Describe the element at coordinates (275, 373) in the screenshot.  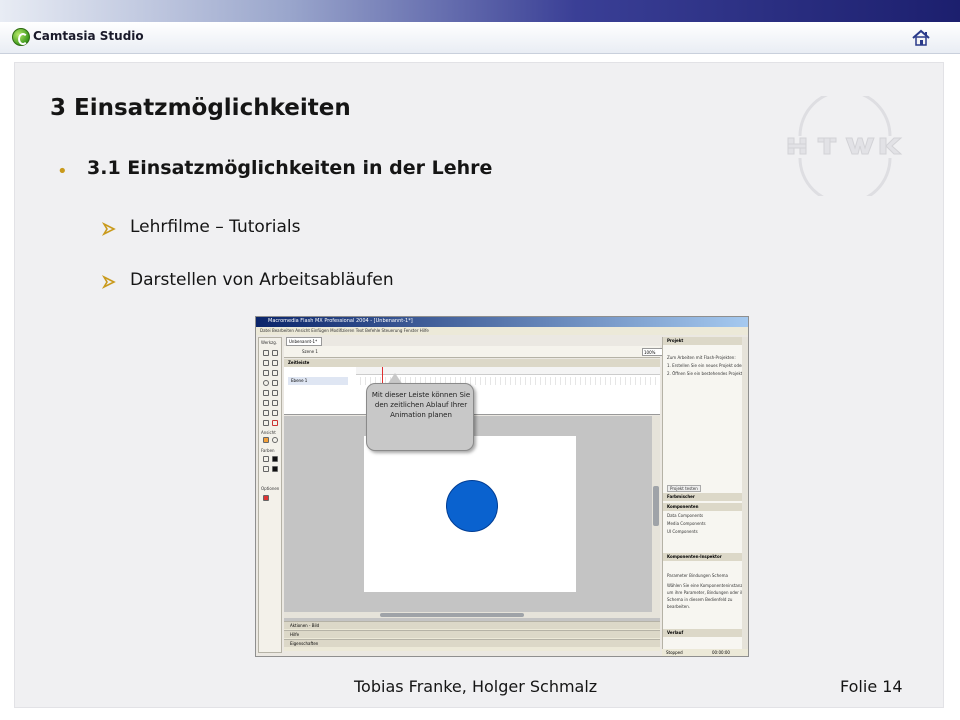
I see `text-tool-icon` at that location.